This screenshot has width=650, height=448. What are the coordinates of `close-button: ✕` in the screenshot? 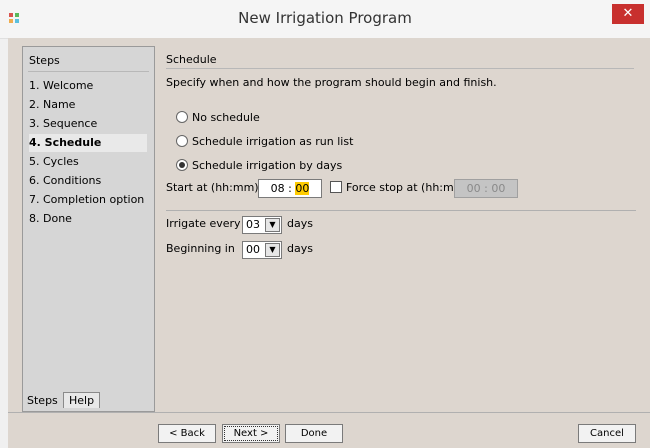 It's located at (628, 14).